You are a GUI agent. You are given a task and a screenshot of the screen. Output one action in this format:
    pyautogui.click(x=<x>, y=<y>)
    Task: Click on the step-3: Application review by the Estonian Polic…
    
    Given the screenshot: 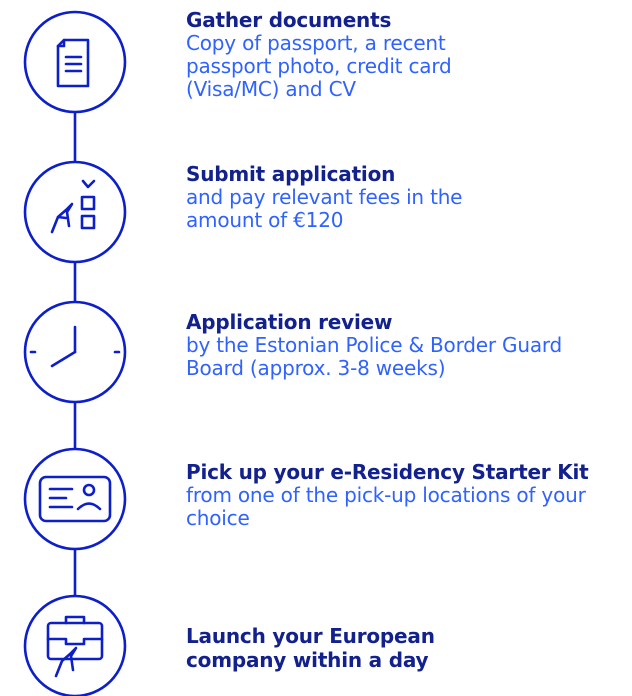 What is the action you would take?
    pyautogui.click(x=406, y=345)
    